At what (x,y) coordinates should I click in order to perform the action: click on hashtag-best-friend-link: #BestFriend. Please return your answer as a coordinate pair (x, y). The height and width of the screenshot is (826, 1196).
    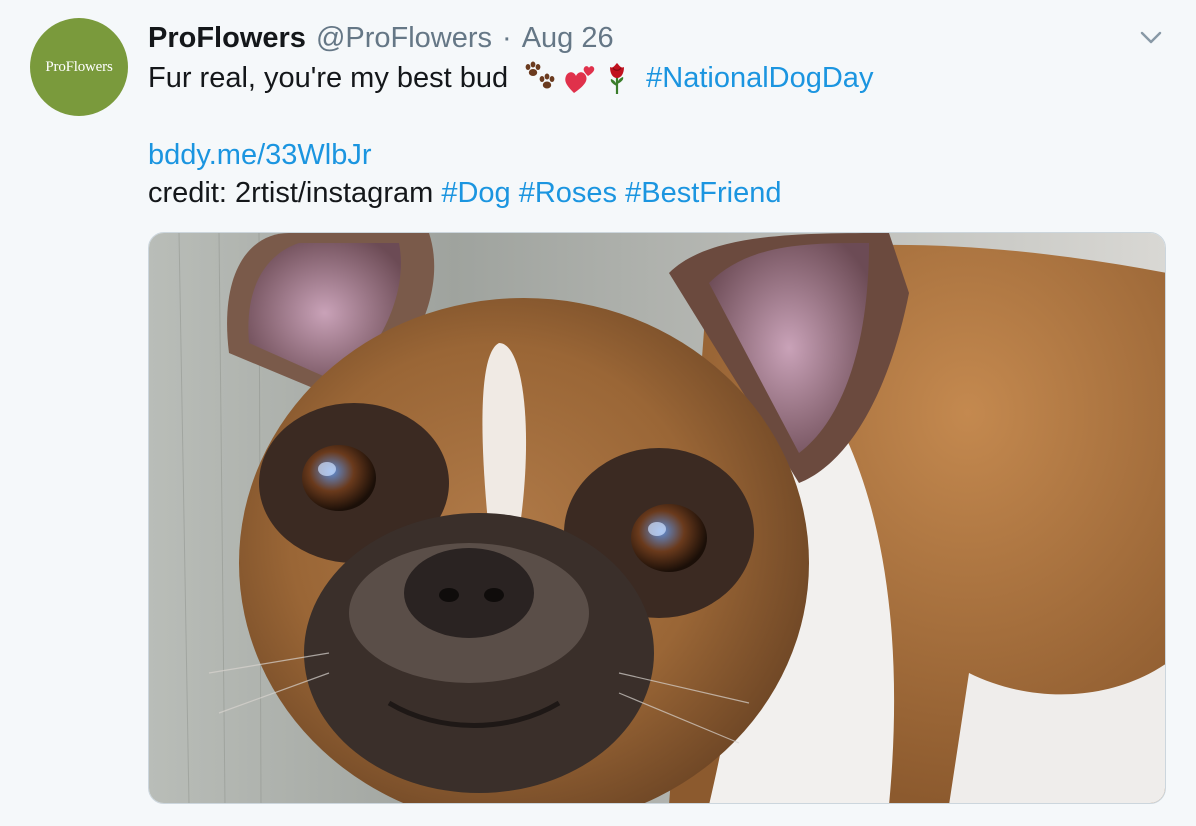
    Looking at the image, I should click on (703, 193).